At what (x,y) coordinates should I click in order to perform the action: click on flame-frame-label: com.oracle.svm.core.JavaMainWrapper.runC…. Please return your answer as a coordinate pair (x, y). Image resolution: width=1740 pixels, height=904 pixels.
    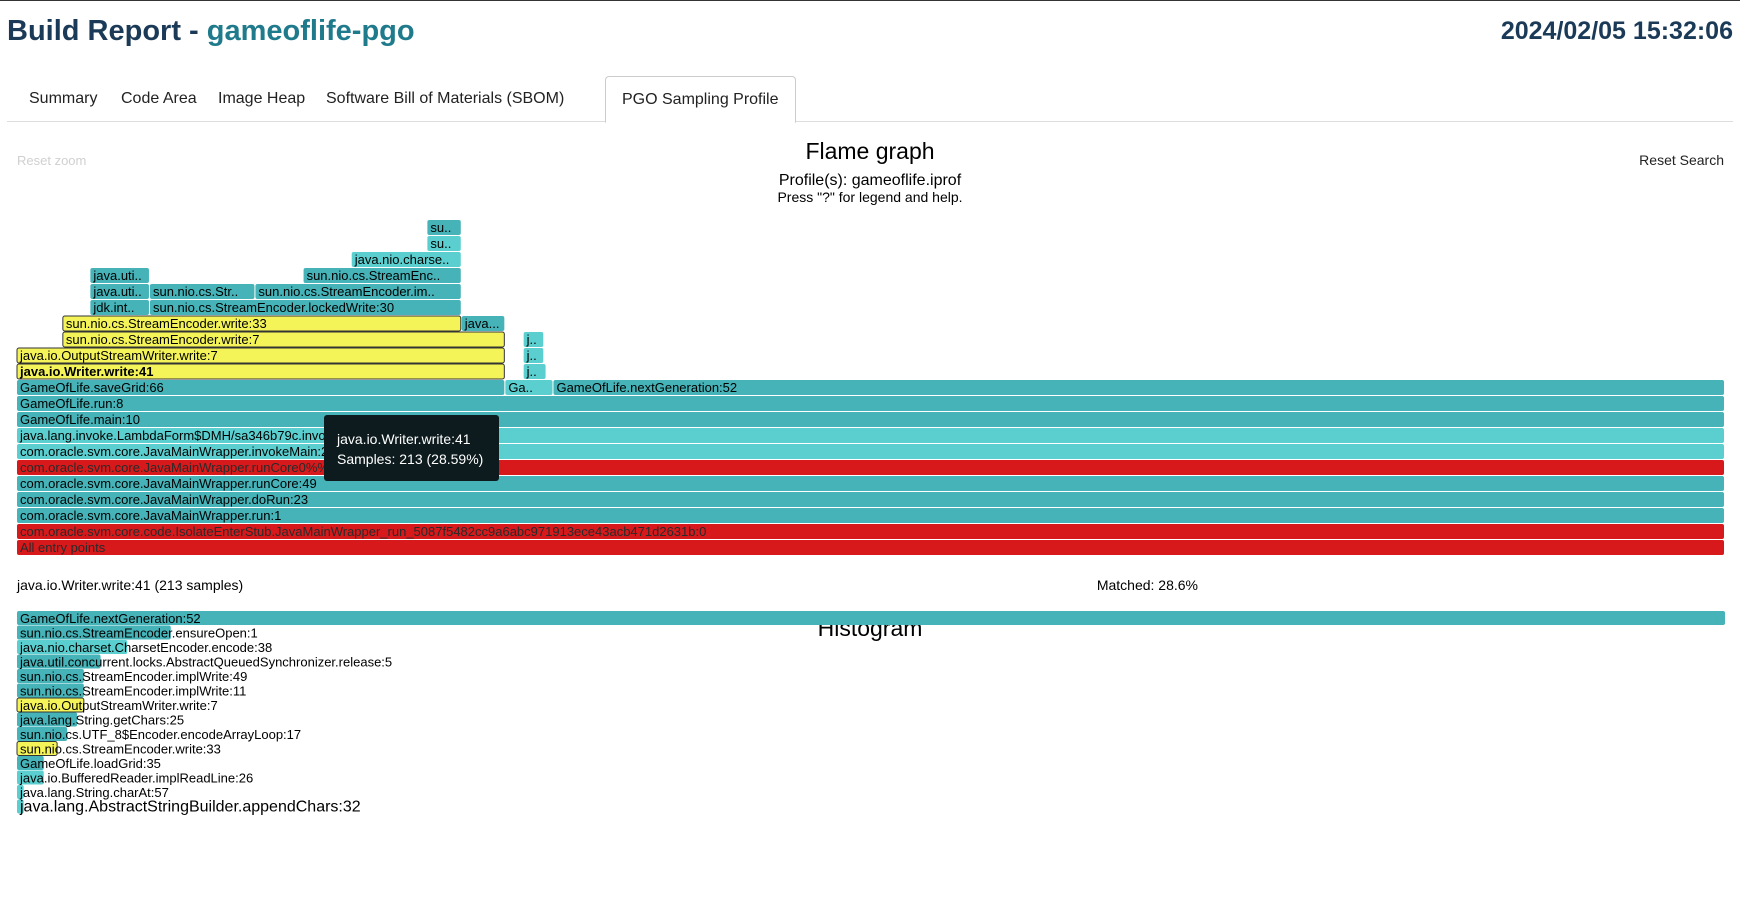
    Looking at the image, I should click on (168, 483).